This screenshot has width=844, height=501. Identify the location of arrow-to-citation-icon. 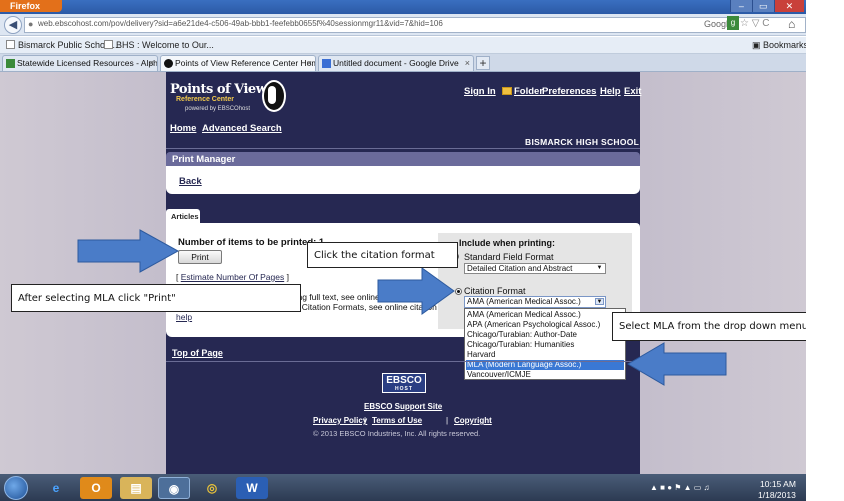
(416, 291).